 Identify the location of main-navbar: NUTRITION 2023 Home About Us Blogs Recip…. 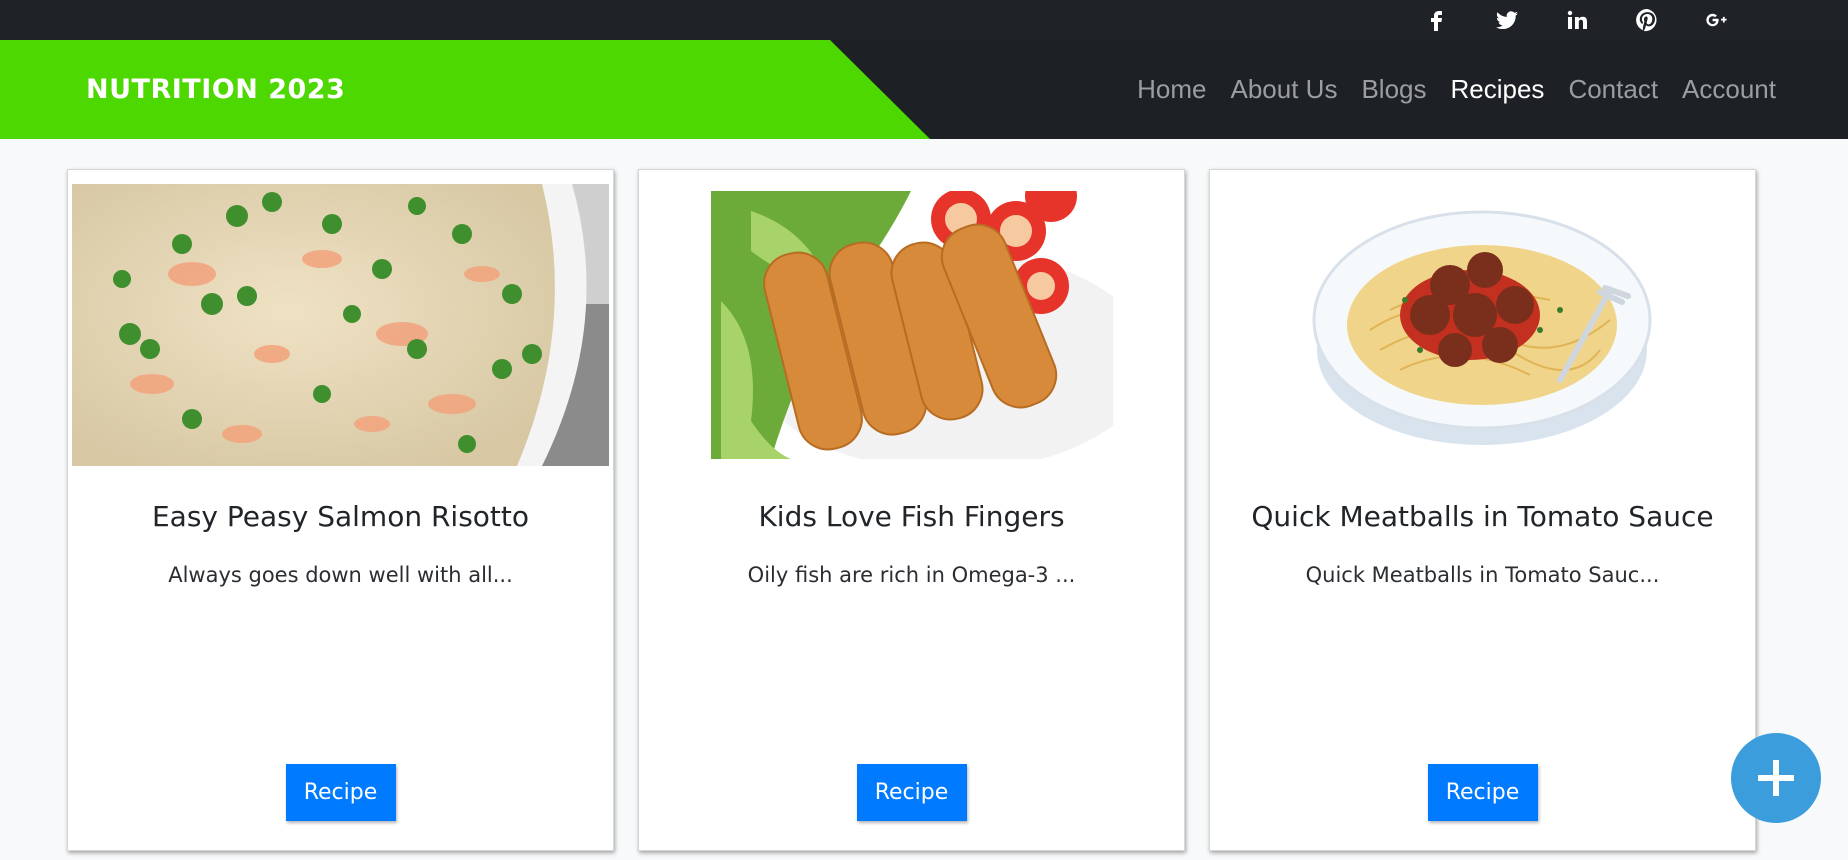
(924, 89).